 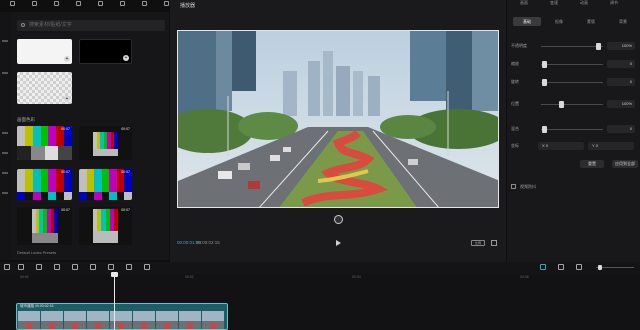 What do you see at coordinates (611, 146) in the screenshot?
I see `coord-y-field: Y 0` at bounding box center [611, 146].